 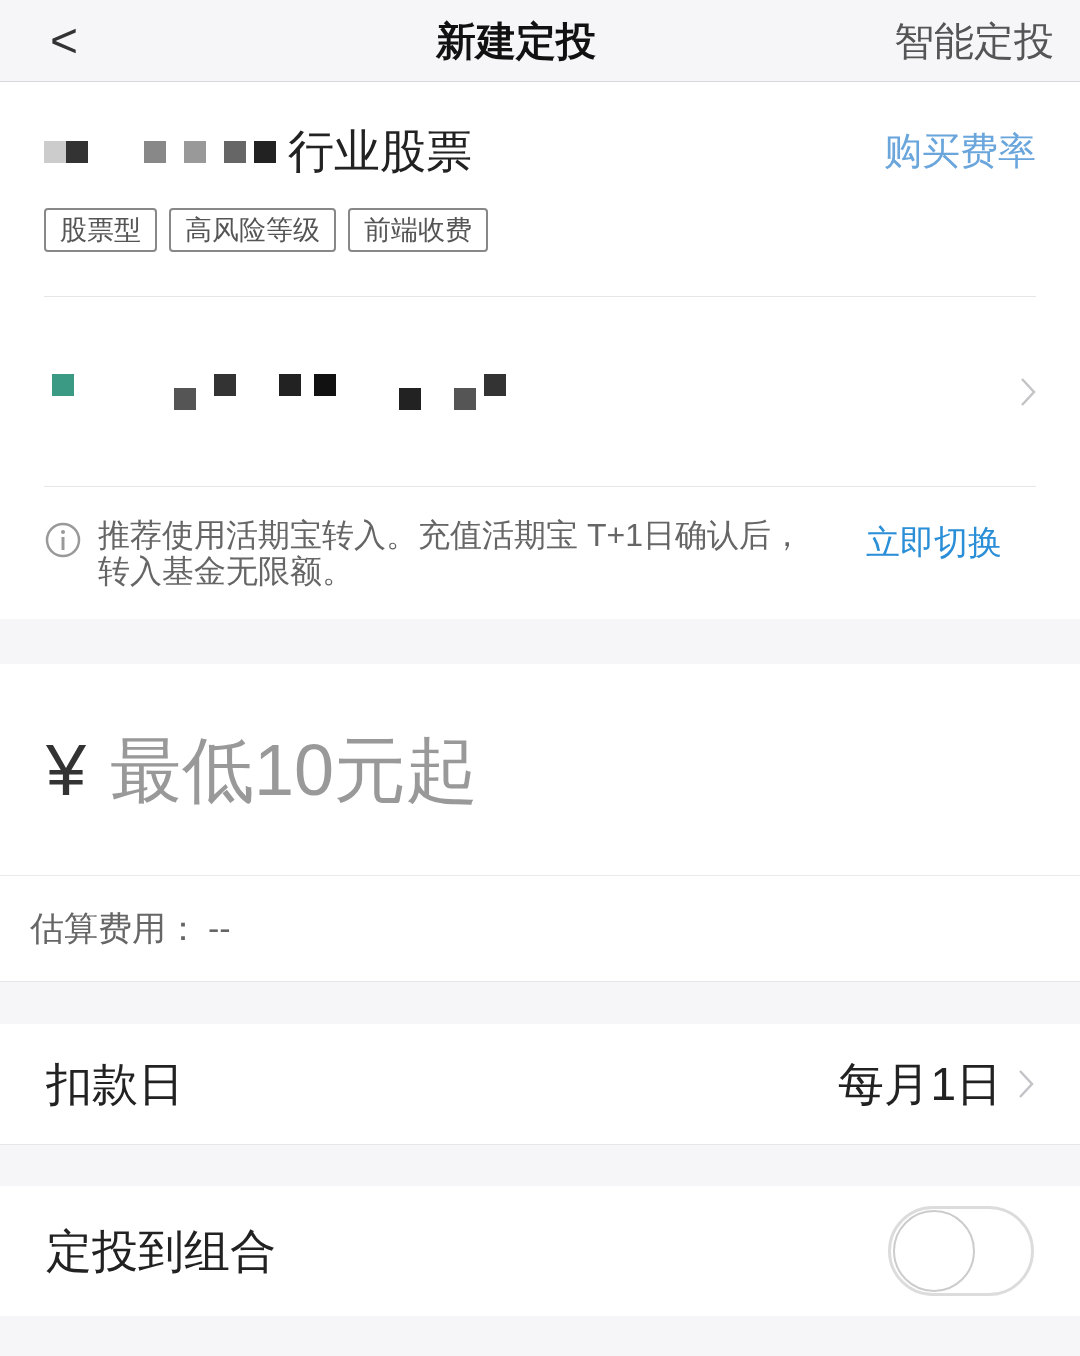 What do you see at coordinates (115, 928) in the screenshot?
I see `fee-label: 估算费用：` at bounding box center [115, 928].